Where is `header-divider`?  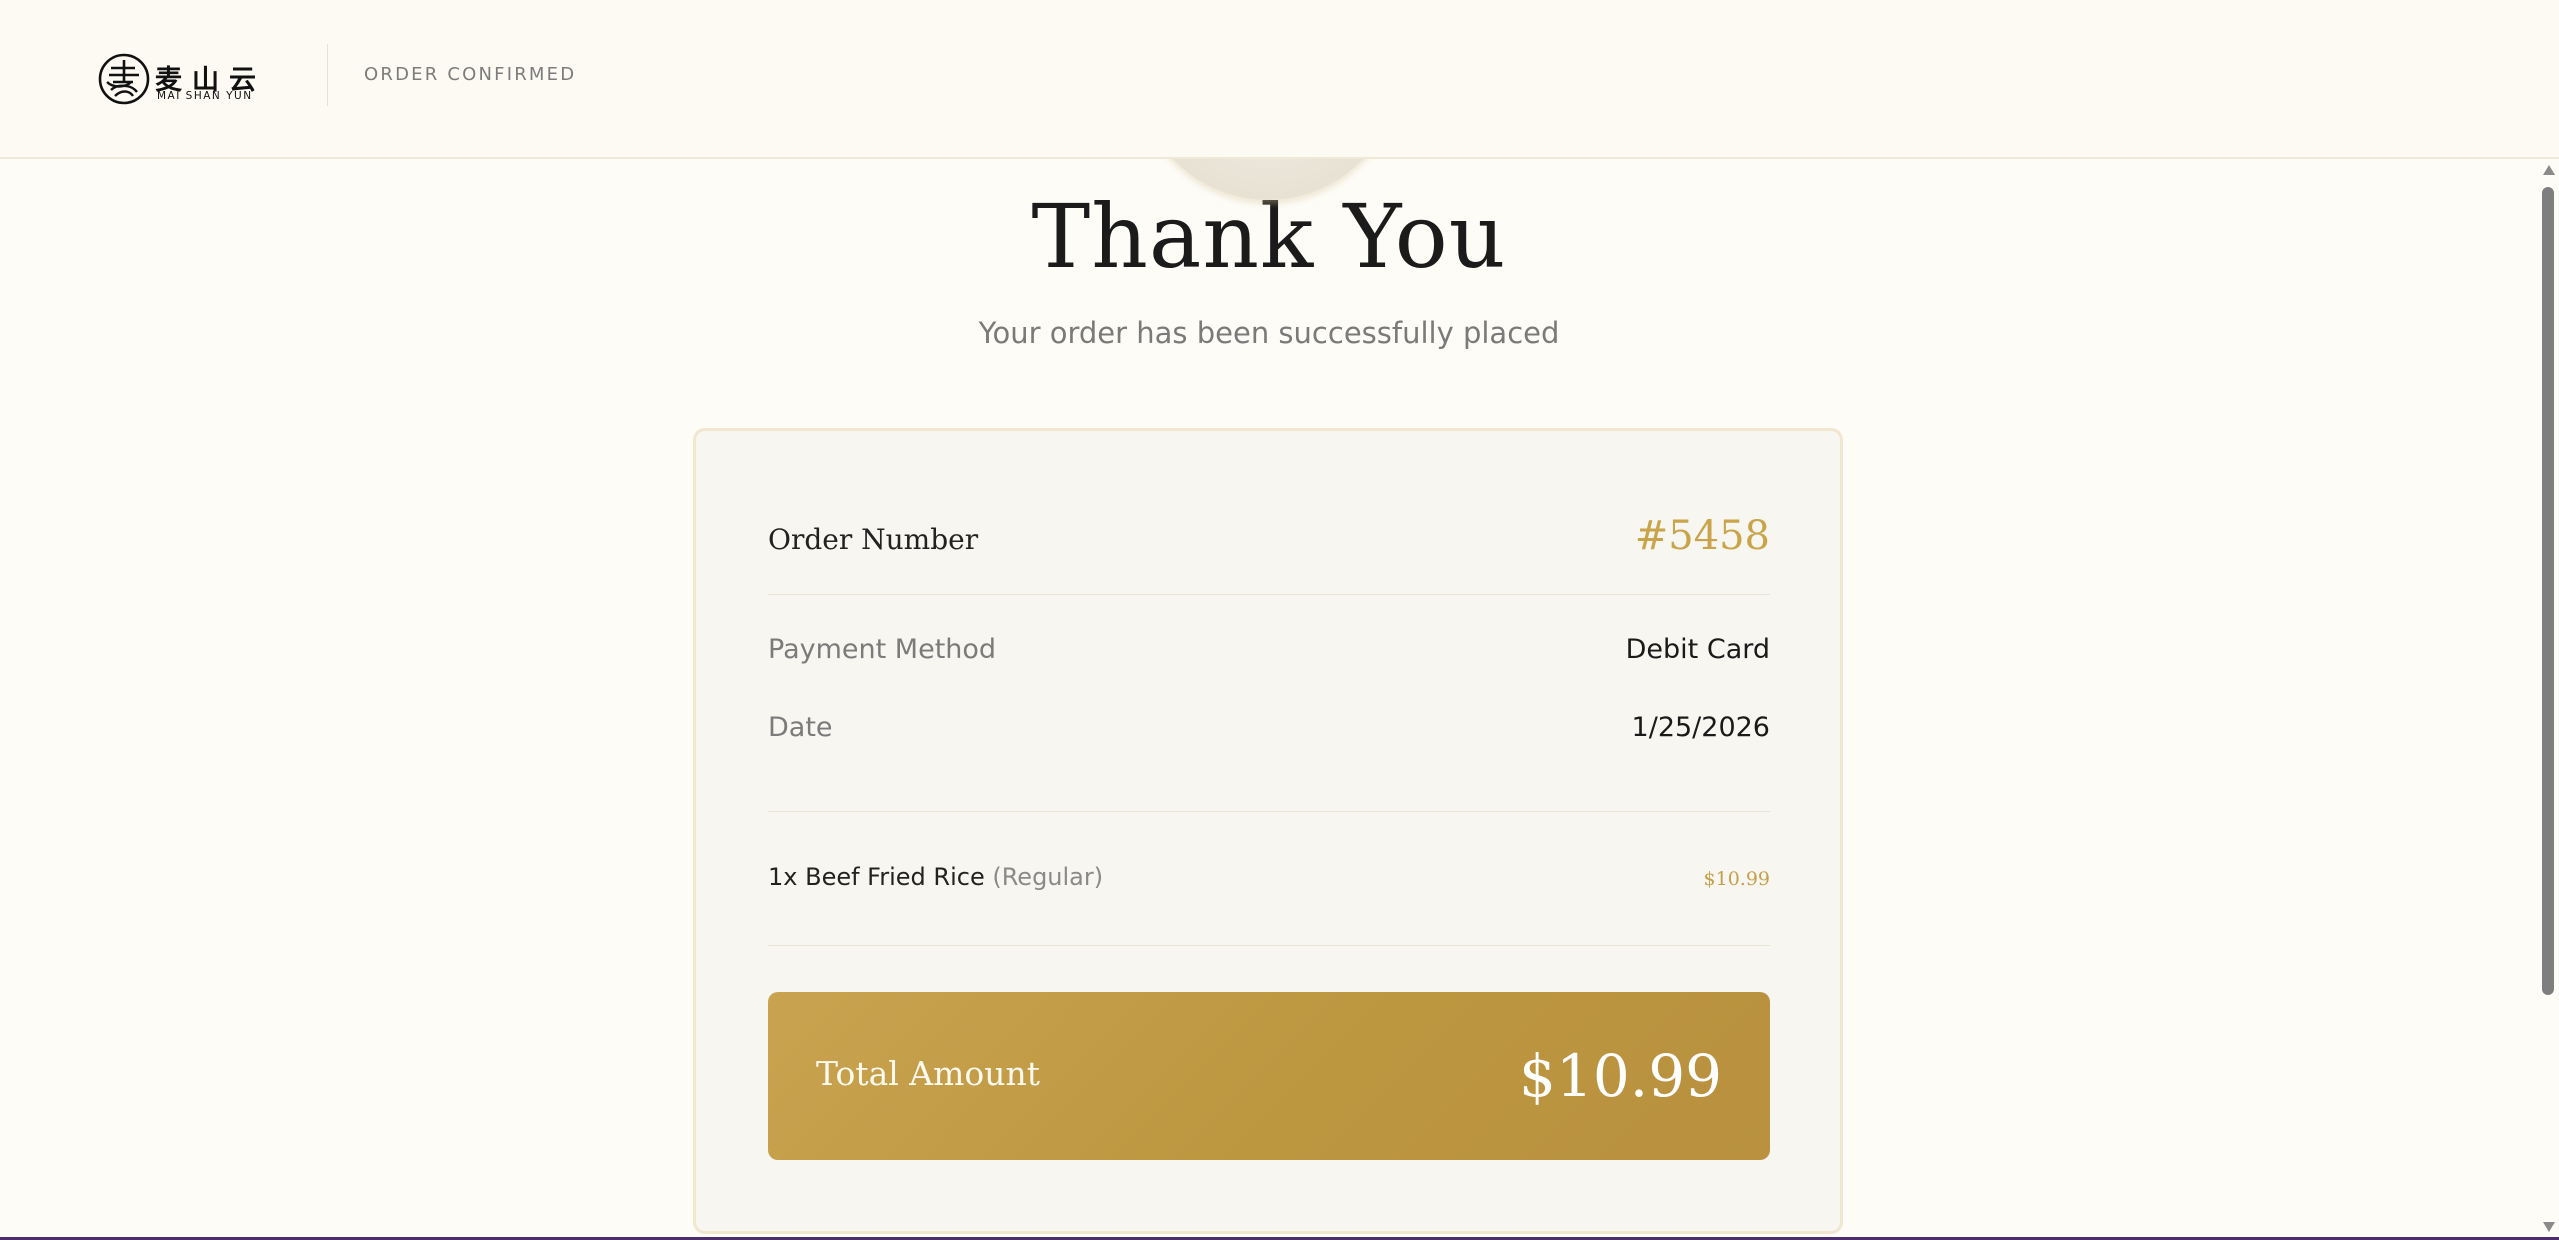 header-divider is located at coordinates (327, 75).